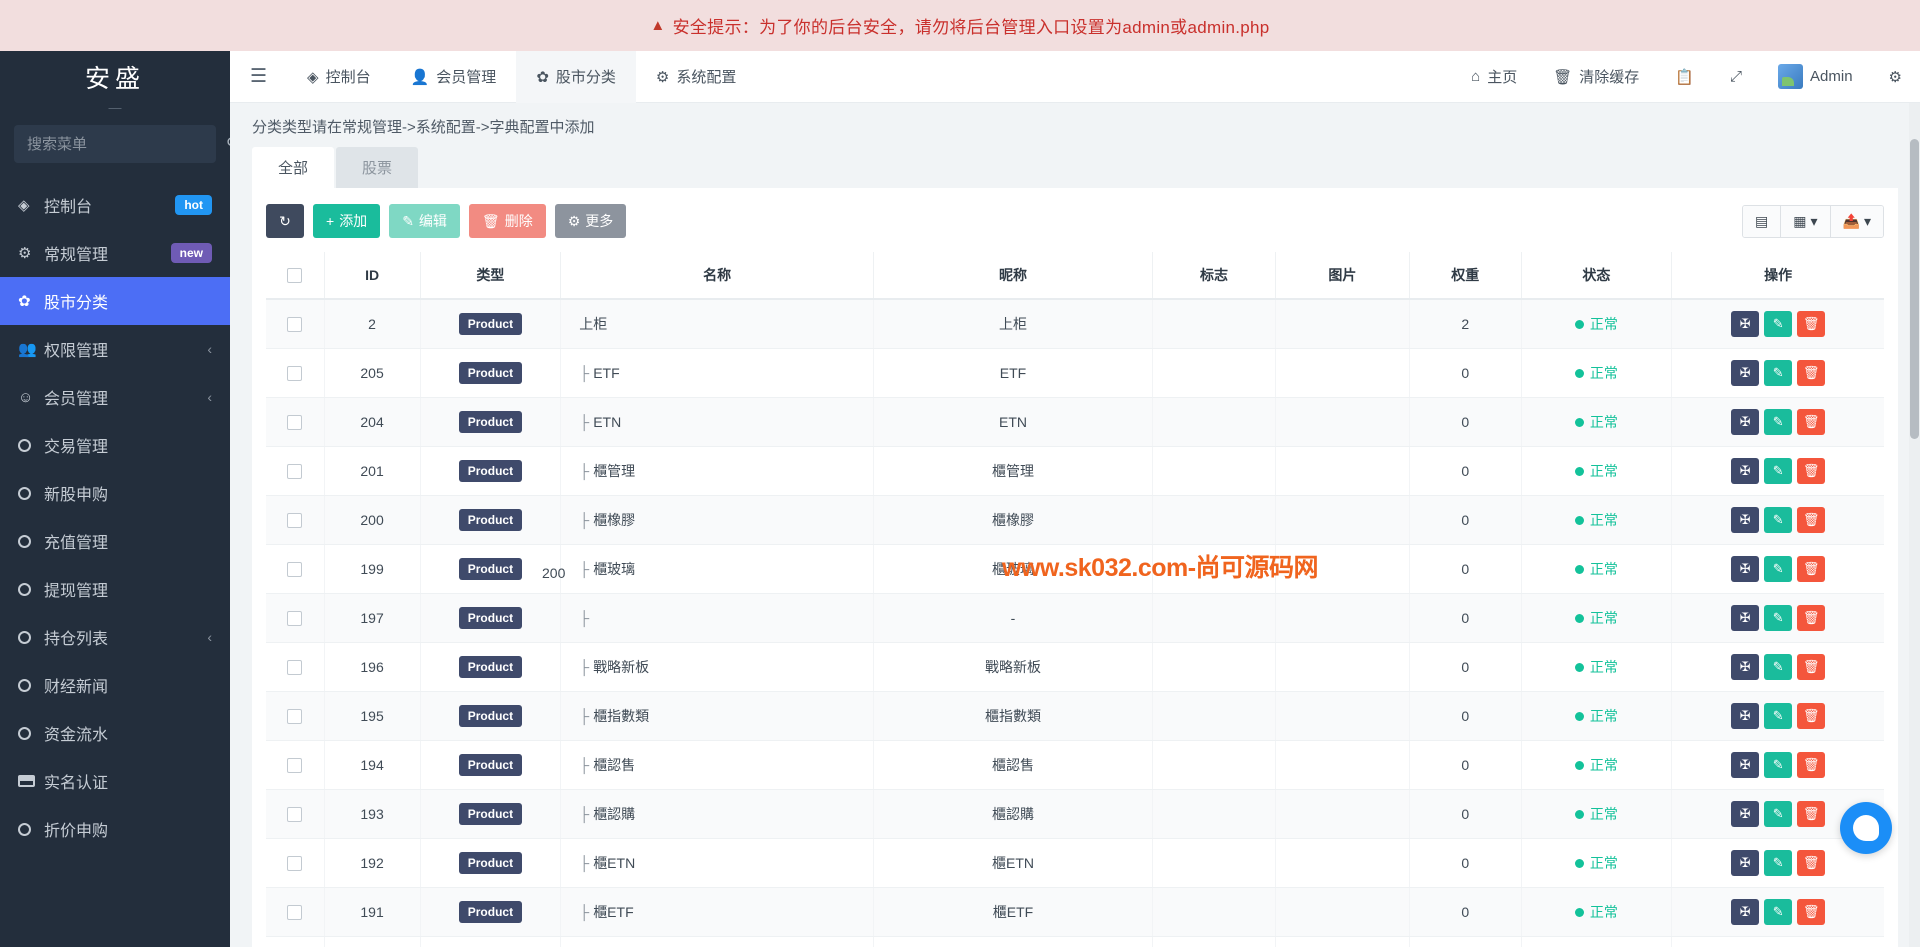  What do you see at coordinates (1075, 667) in the screenshot?
I see `table-row: 196 Product ├ 戰略新板 戰略新板 0 正常 ✠ ✎ 🗑` at bounding box center [1075, 667].